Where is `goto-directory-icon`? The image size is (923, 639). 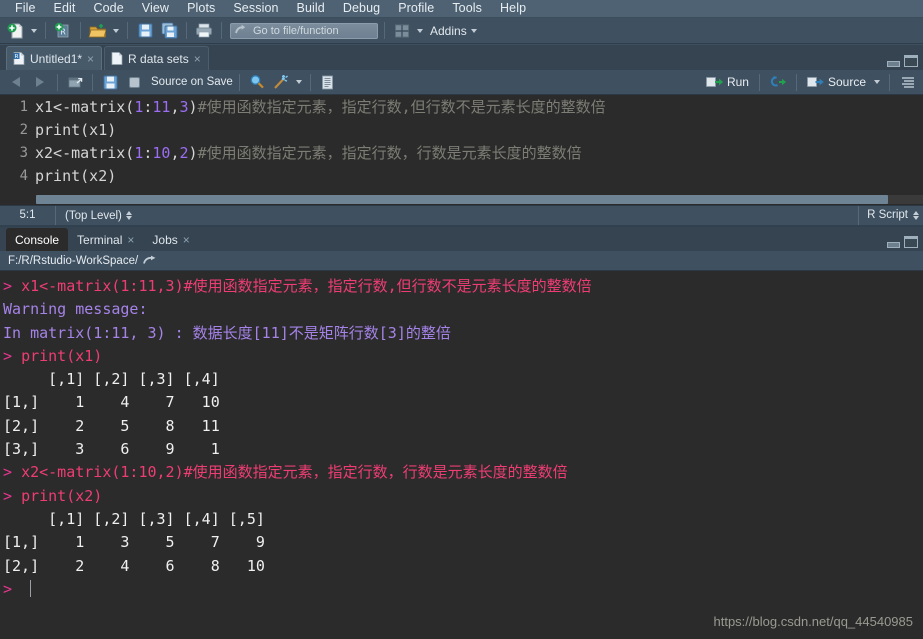
goto-directory-icon is located at coordinates (150, 260).